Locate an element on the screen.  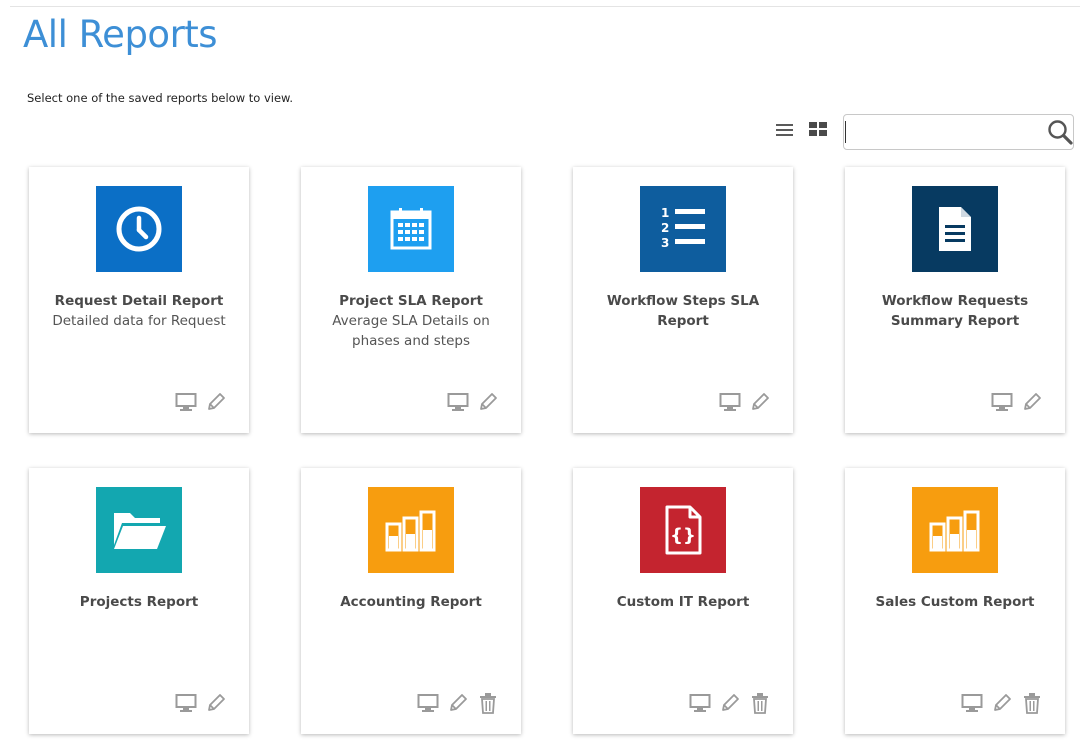
report-card-workflow-requests-summary: Workflow Requests Summary Report is located at coordinates (955, 300).